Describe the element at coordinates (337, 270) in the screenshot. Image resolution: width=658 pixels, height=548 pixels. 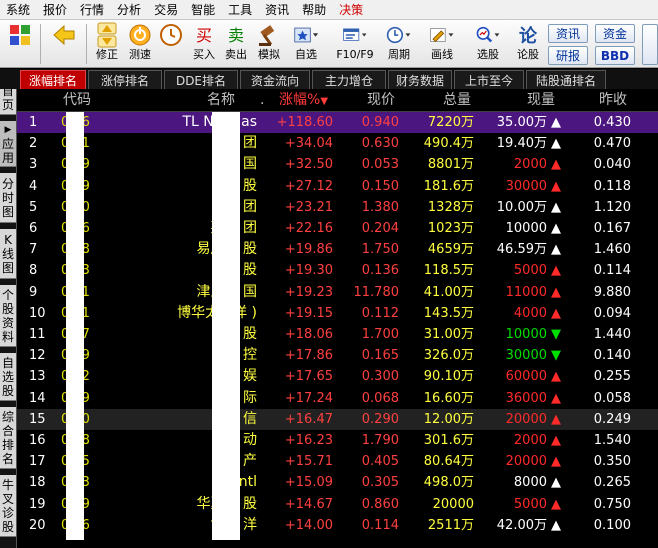
I see `table-row: 80 43伟 股+19.300.136118.5万5000▲0.114` at that location.